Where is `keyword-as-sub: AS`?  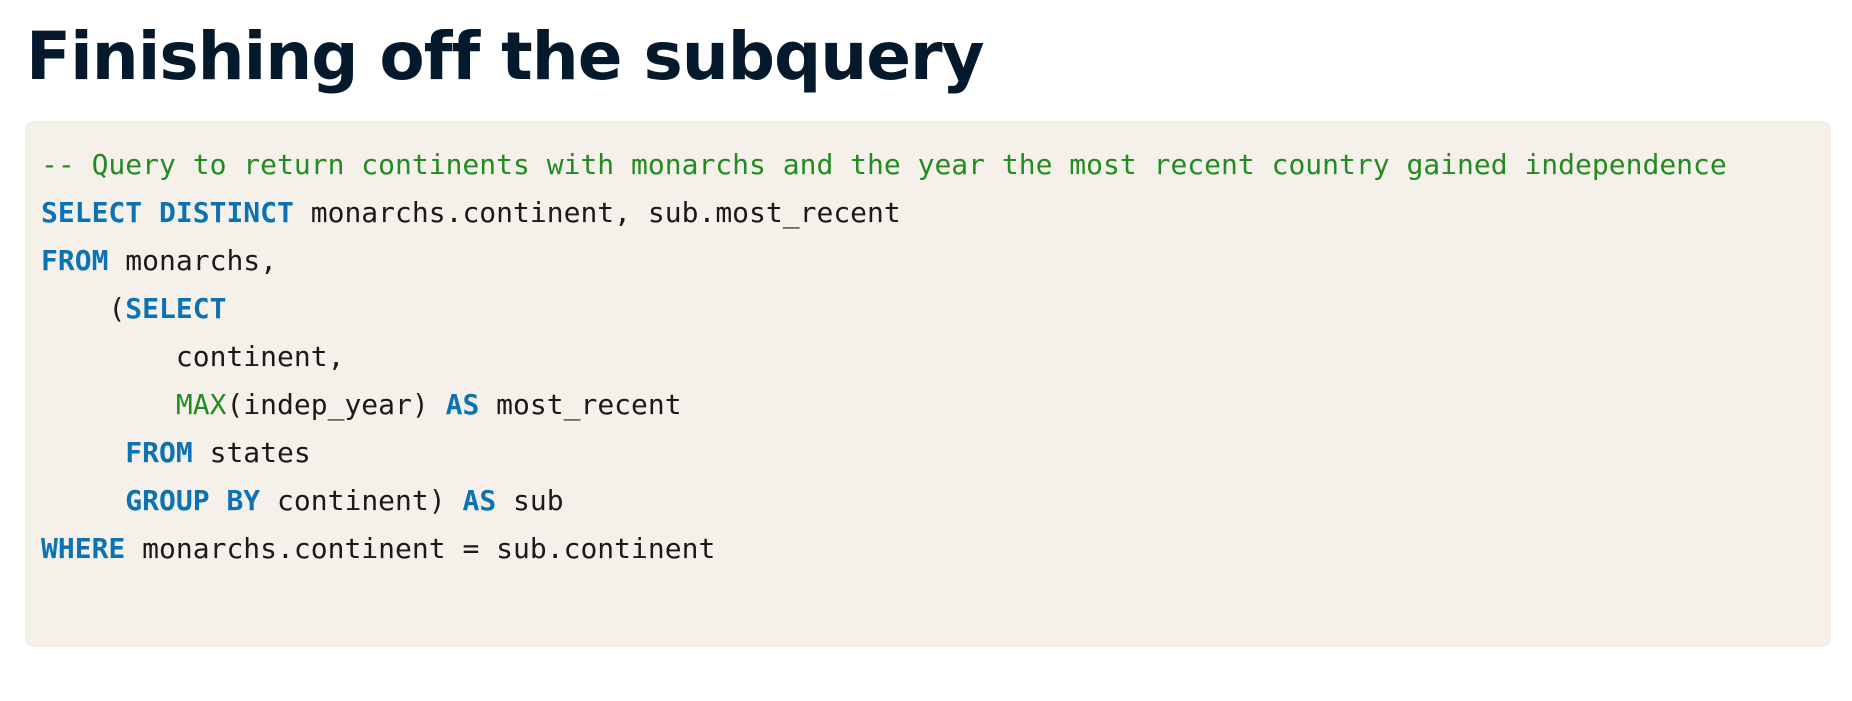 keyword-as-sub: AS is located at coordinates (479, 500).